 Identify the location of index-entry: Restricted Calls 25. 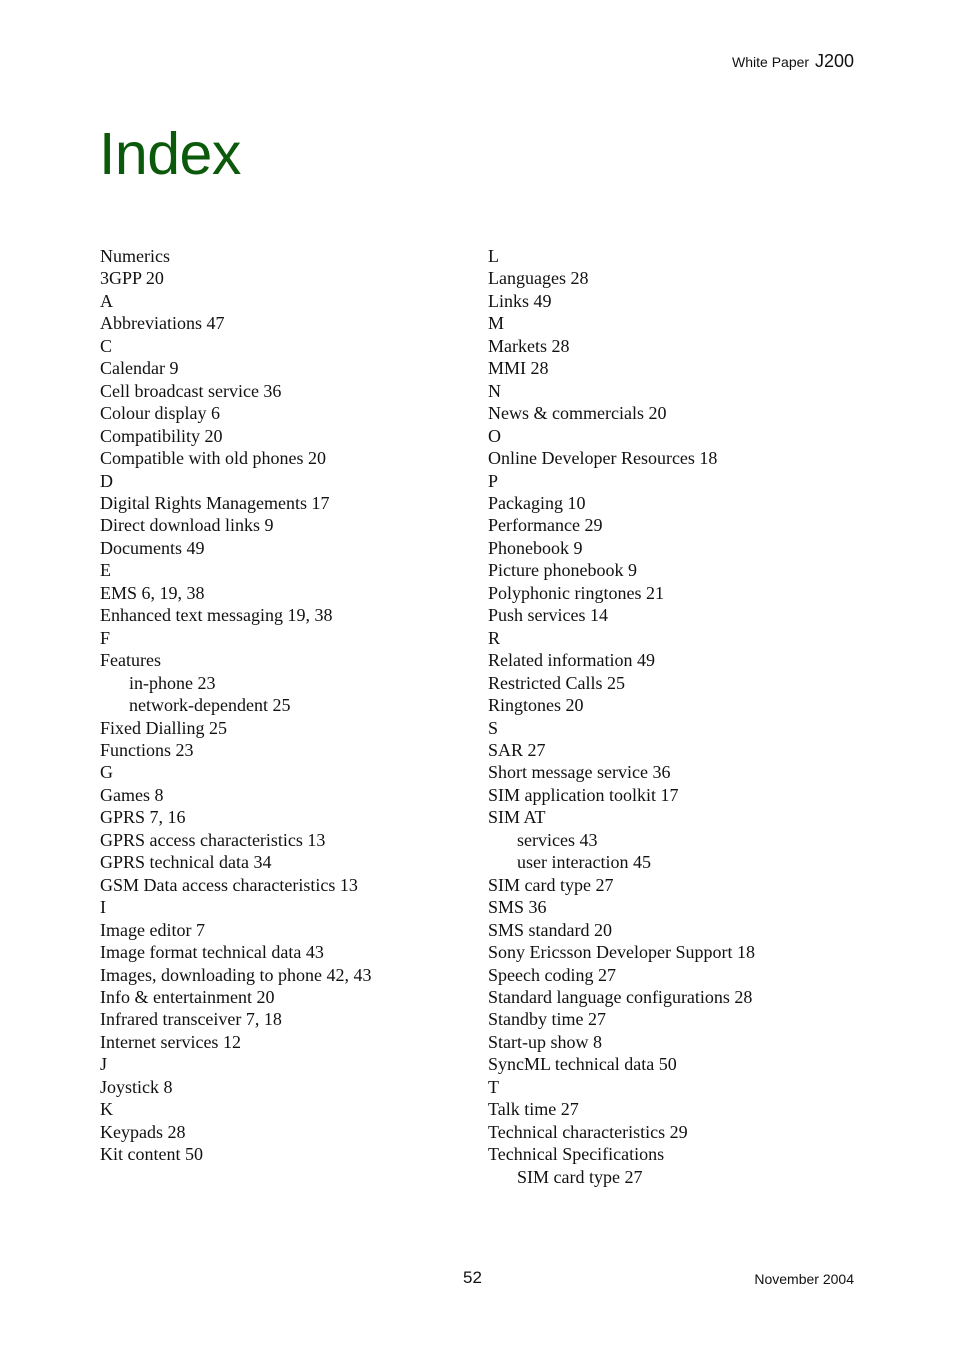
(556, 682).